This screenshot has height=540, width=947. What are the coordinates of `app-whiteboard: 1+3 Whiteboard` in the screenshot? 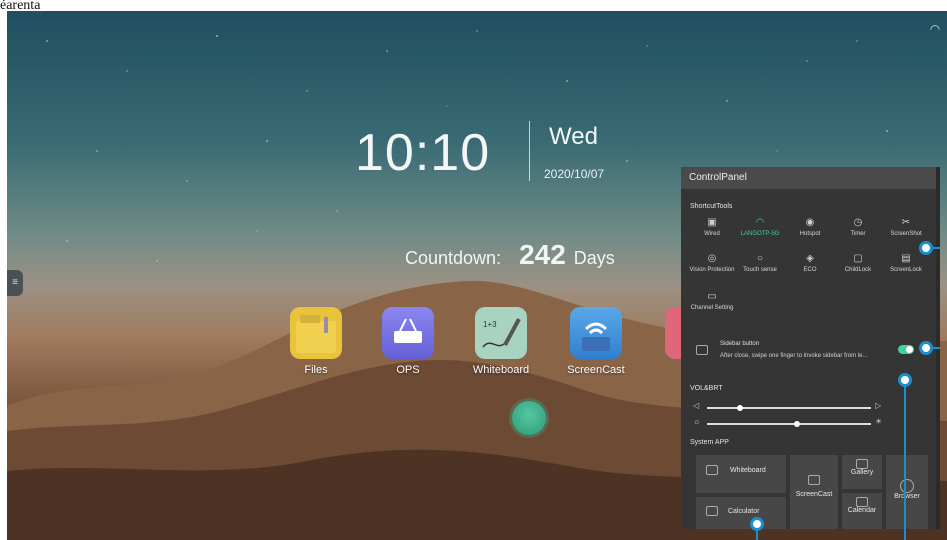 It's located at (501, 341).